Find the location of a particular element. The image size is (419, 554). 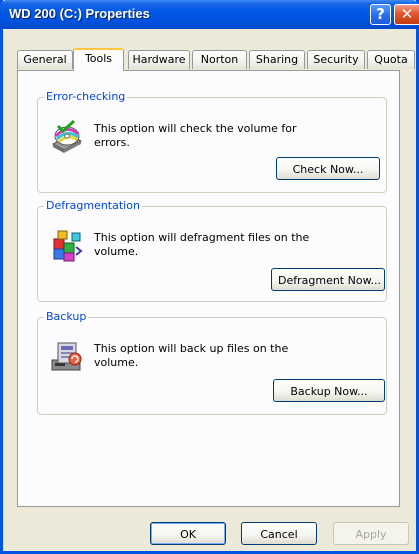

defragment-icon is located at coordinates (68, 246).